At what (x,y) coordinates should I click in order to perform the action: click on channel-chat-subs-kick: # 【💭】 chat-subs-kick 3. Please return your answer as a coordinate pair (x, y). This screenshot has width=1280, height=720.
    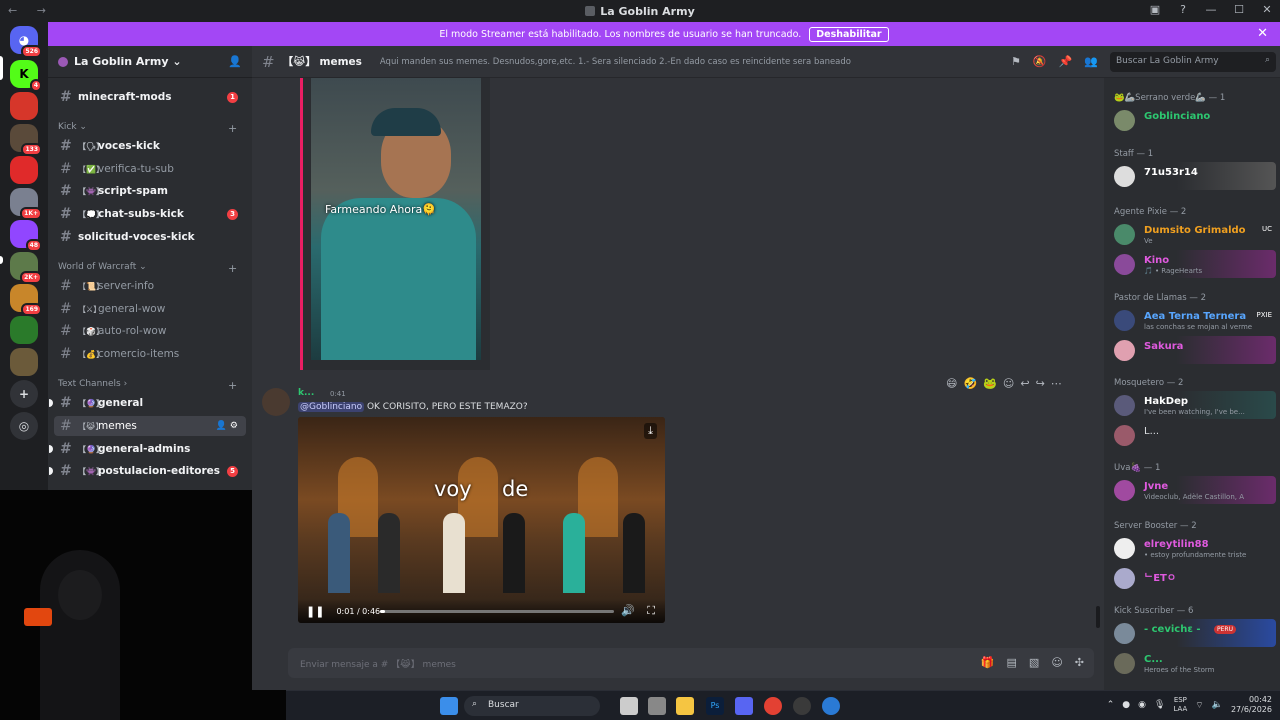
    Looking at the image, I should click on (150, 214).